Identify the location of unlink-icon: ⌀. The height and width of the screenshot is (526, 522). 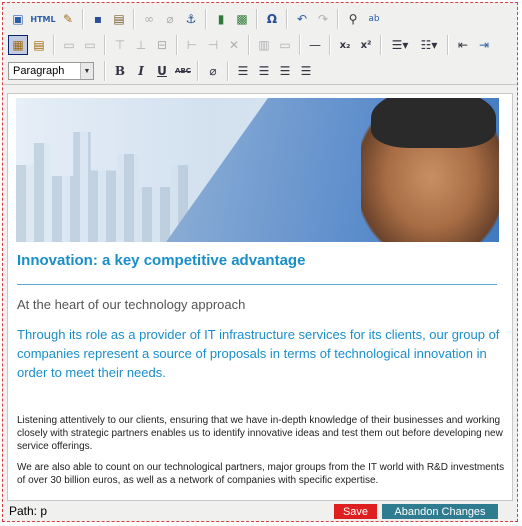
(170, 19).